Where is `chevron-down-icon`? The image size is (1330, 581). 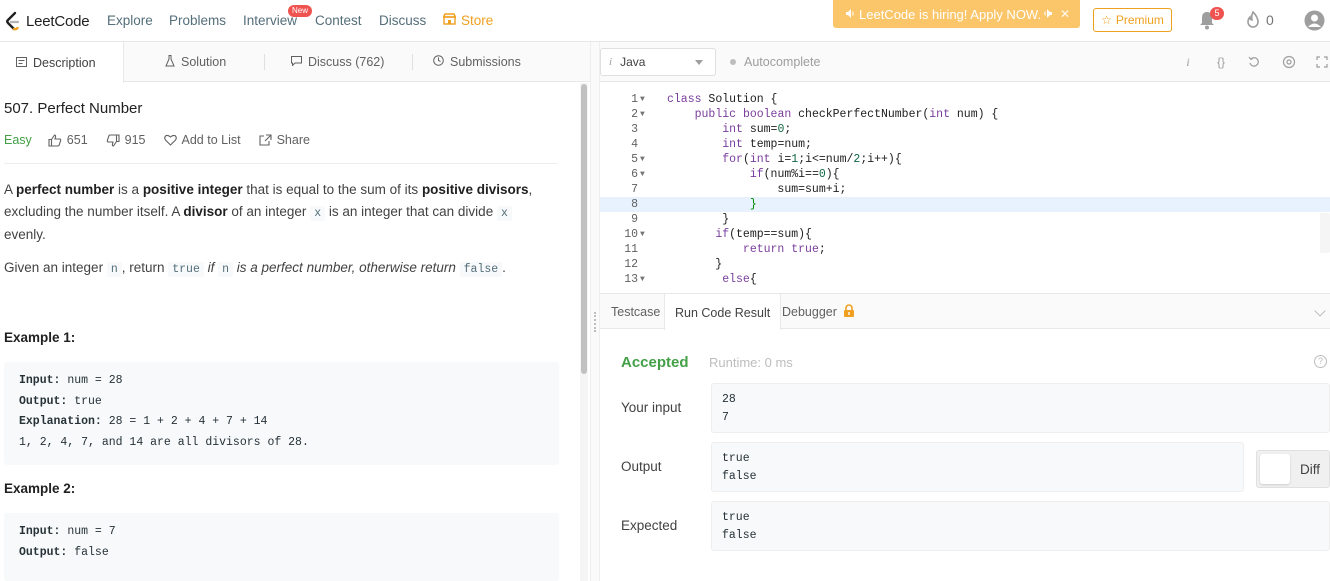
chevron-down-icon is located at coordinates (1320, 311).